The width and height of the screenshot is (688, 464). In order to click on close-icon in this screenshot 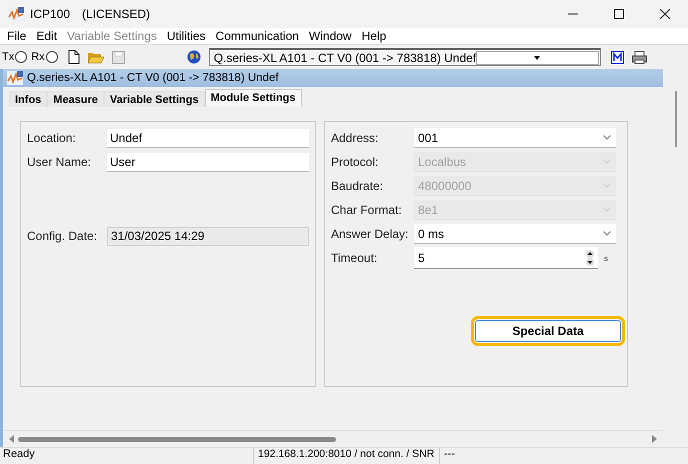, I will do `click(665, 14)`.